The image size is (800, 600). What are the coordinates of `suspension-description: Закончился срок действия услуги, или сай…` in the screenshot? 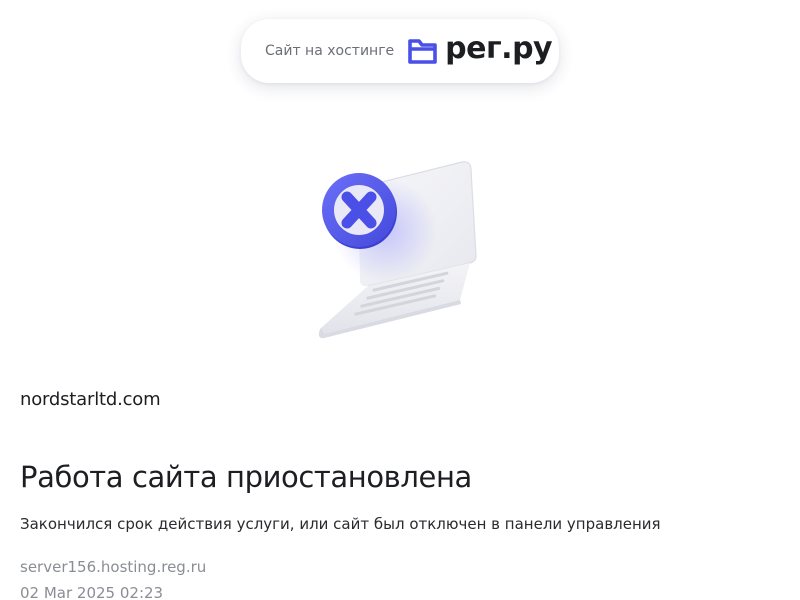 It's located at (340, 524).